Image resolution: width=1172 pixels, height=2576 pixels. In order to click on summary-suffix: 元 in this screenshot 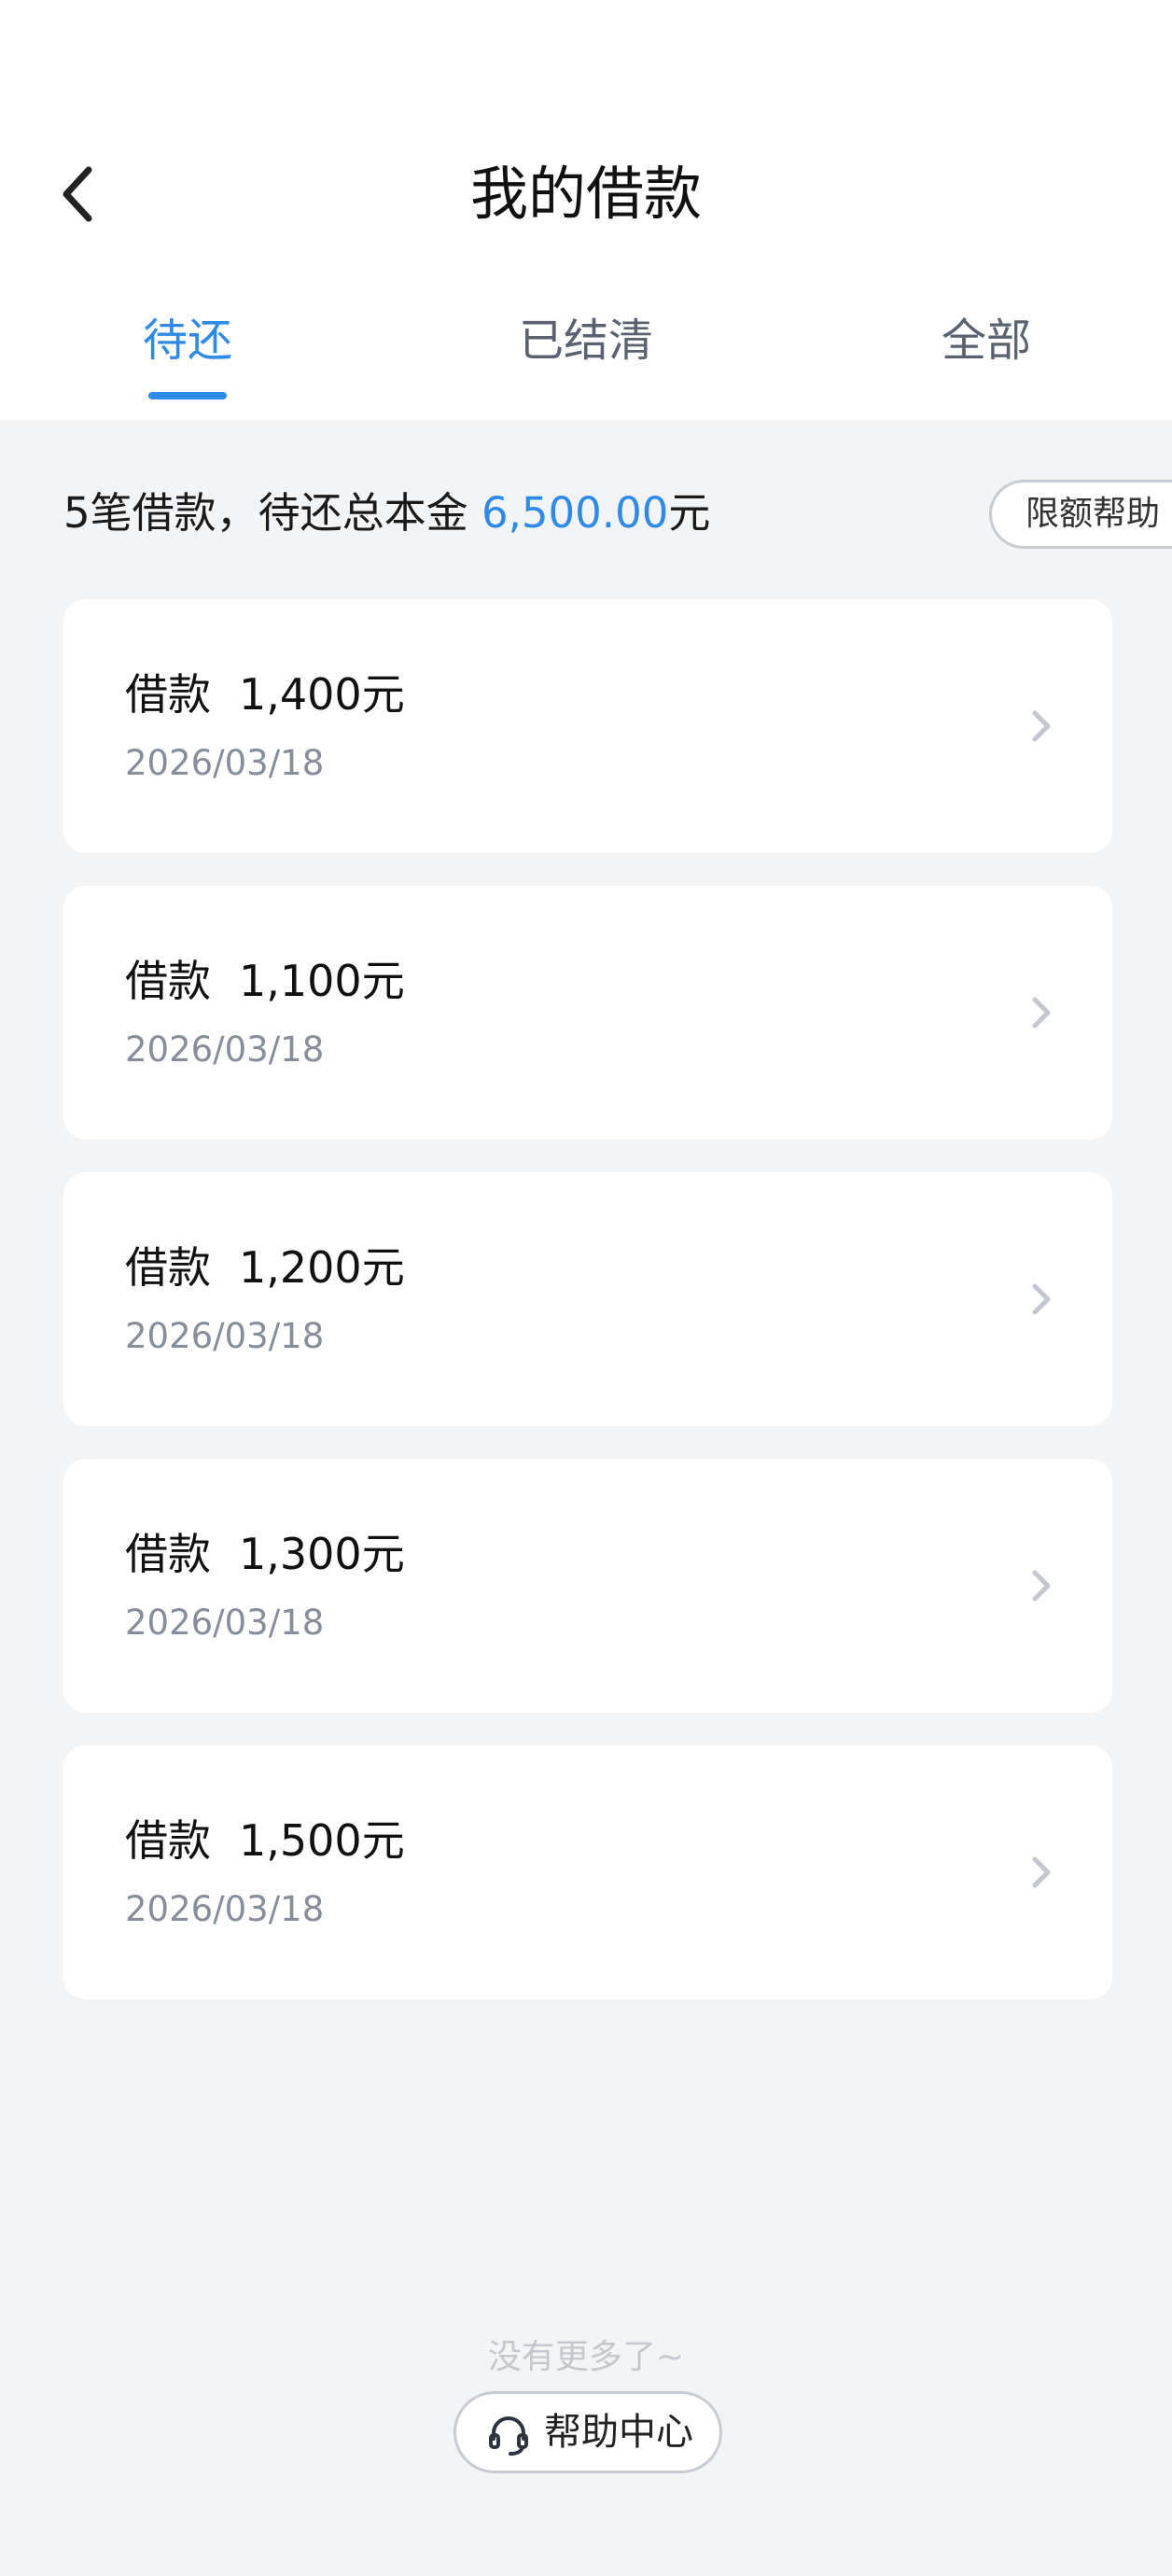, I will do `click(689, 513)`.